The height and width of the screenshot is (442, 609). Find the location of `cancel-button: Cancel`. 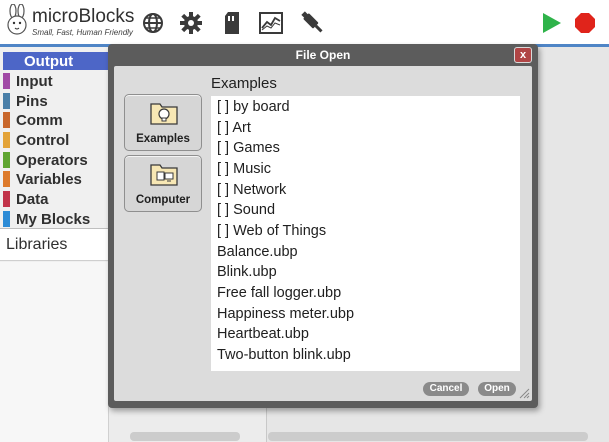

cancel-button: Cancel is located at coordinates (446, 389).